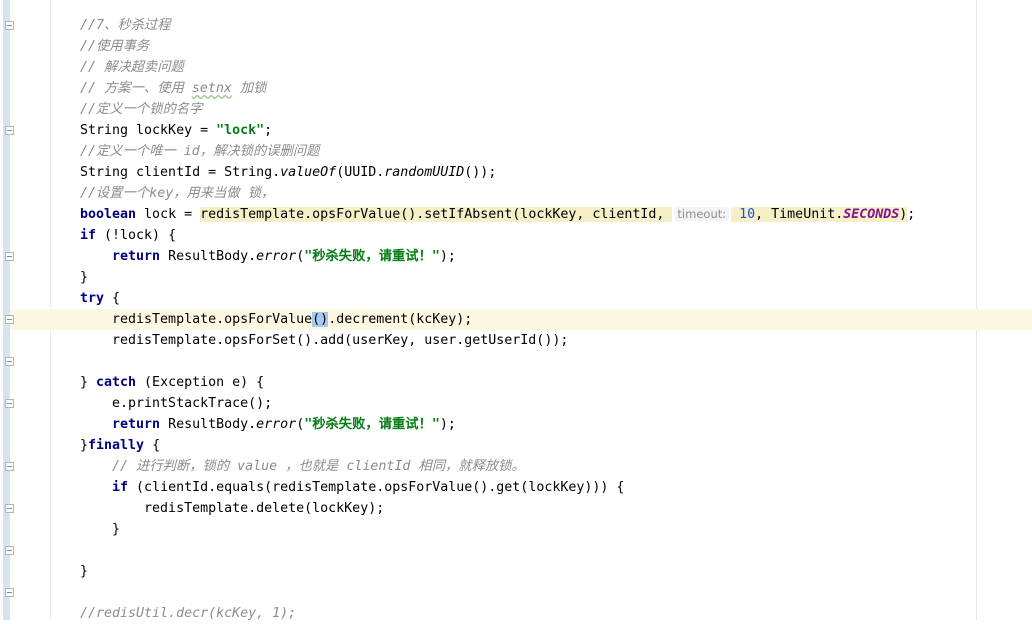 This screenshot has width=1032, height=624. What do you see at coordinates (372, 424) in the screenshot?
I see `code-token: "秒杀失败，请重试！"` at bounding box center [372, 424].